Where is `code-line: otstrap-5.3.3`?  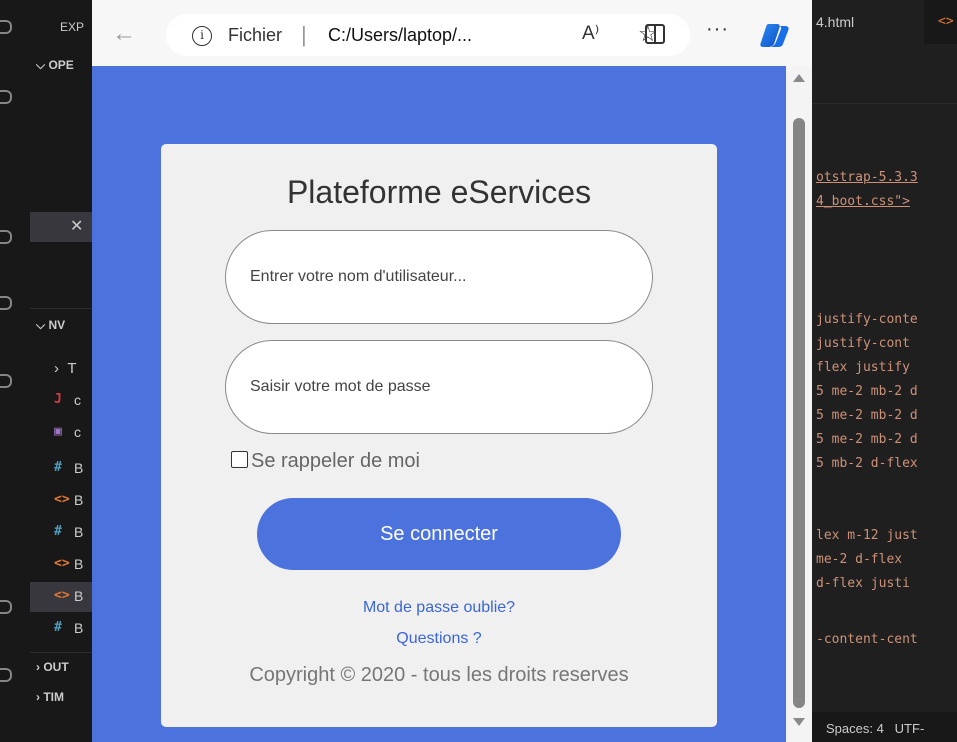 code-line: otstrap-5.3.3 is located at coordinates (867, 177).